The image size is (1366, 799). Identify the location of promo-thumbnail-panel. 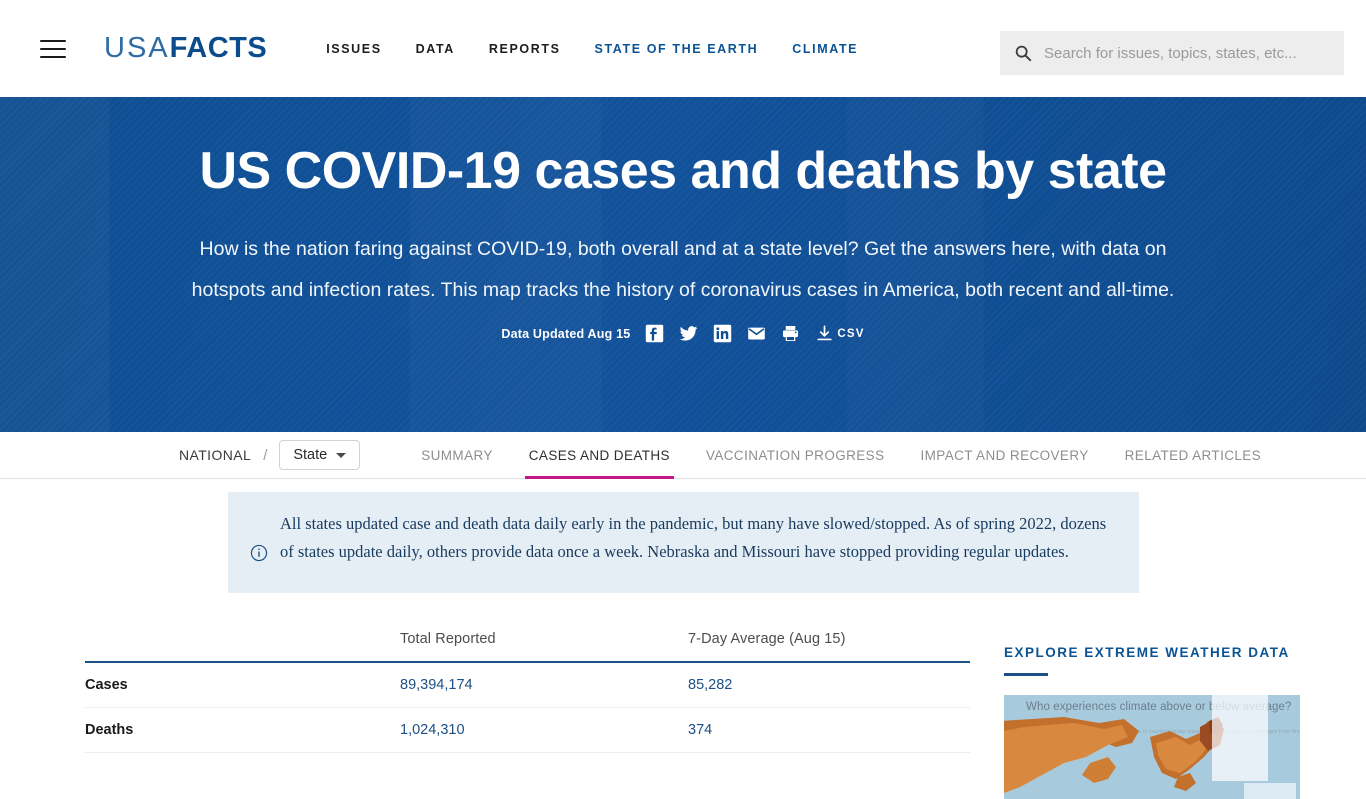
(1240, 738).